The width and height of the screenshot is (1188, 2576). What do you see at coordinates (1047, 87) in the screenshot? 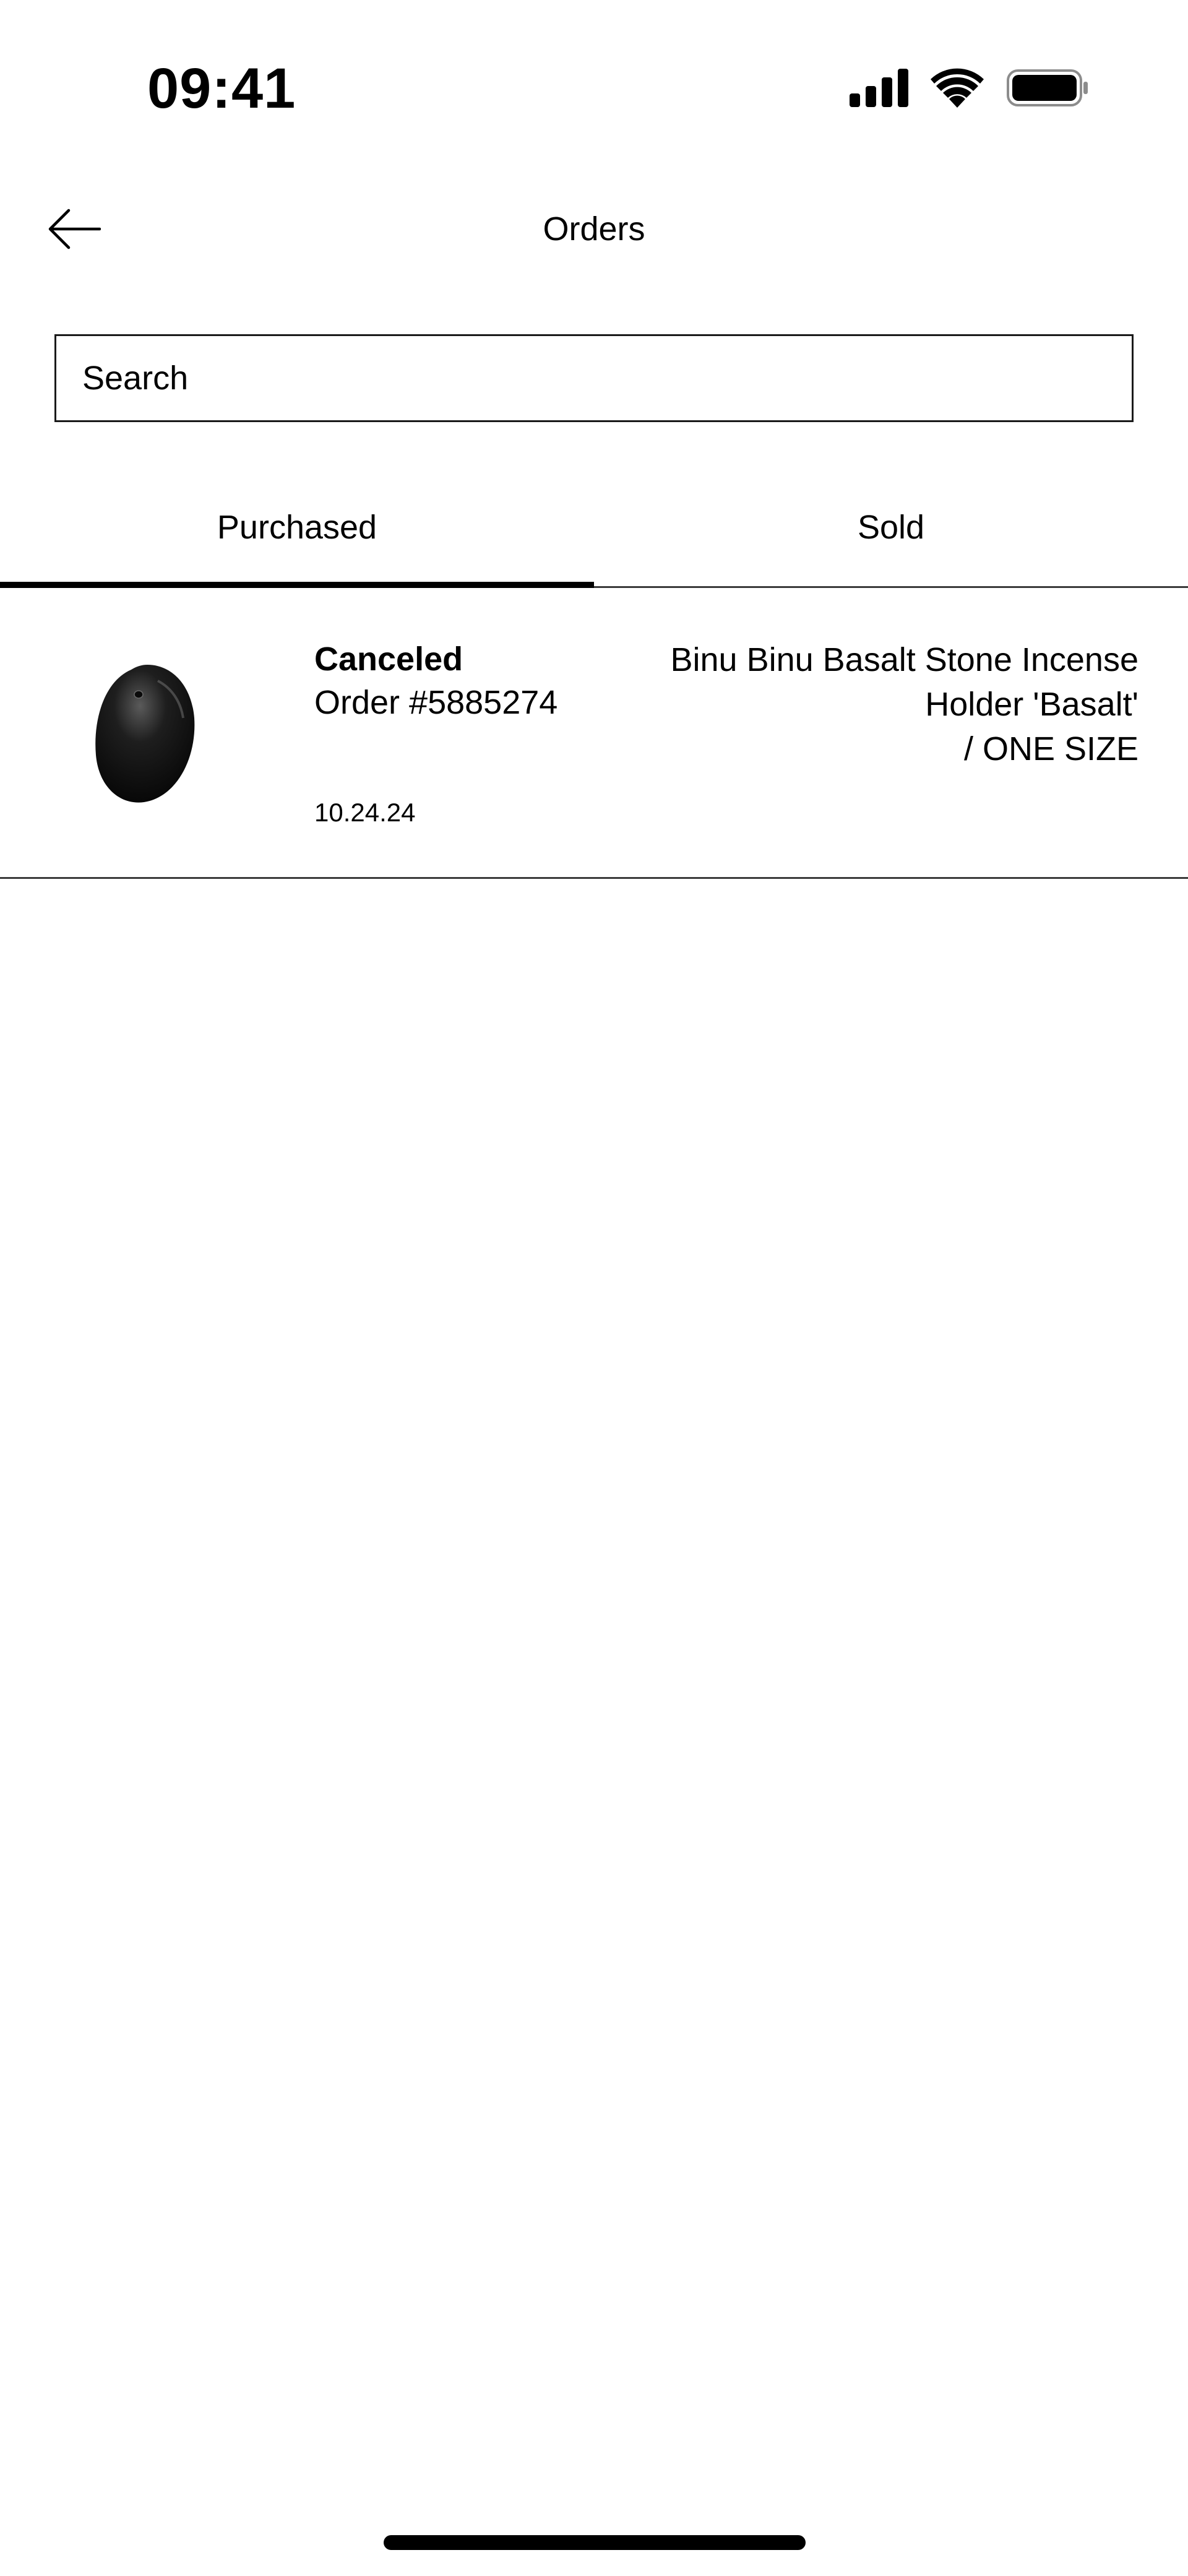
I see `battery-icon` at bounding box center [1047, 87].